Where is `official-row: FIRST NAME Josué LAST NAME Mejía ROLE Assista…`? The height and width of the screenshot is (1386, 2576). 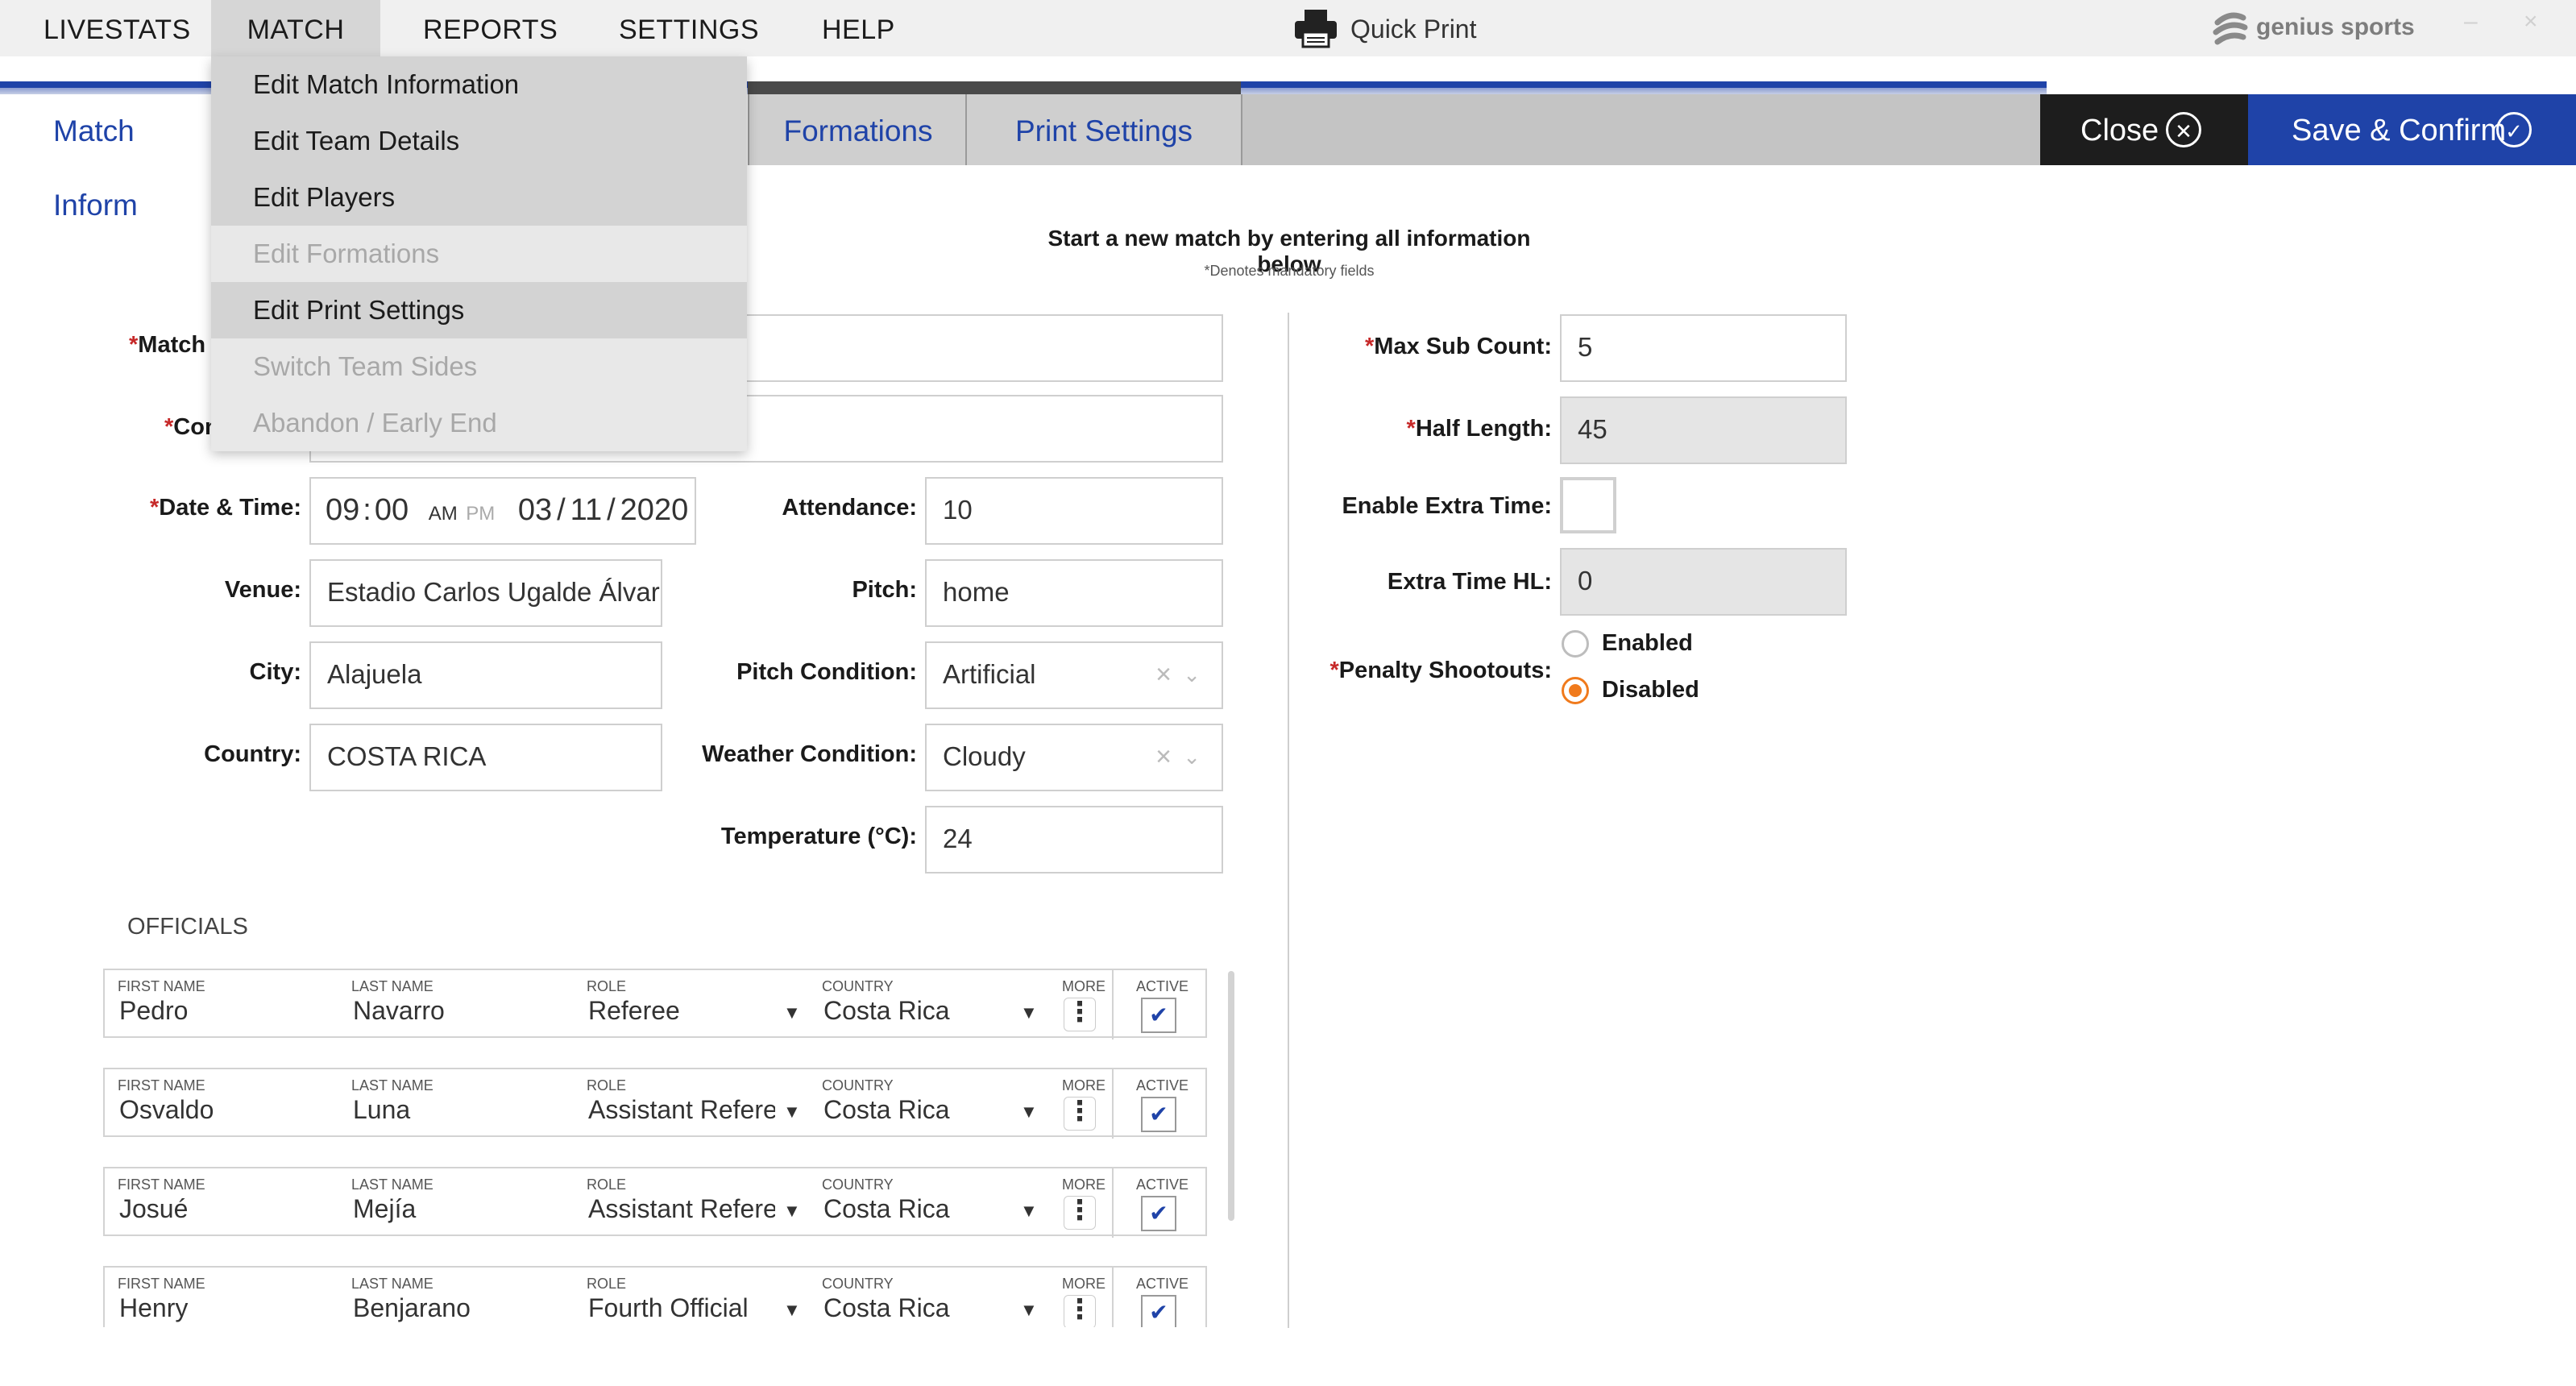 official-row: FIRST NAME Josué LAST NAME Mejía ROLE Assista… is located at coordinates (655, 1203).